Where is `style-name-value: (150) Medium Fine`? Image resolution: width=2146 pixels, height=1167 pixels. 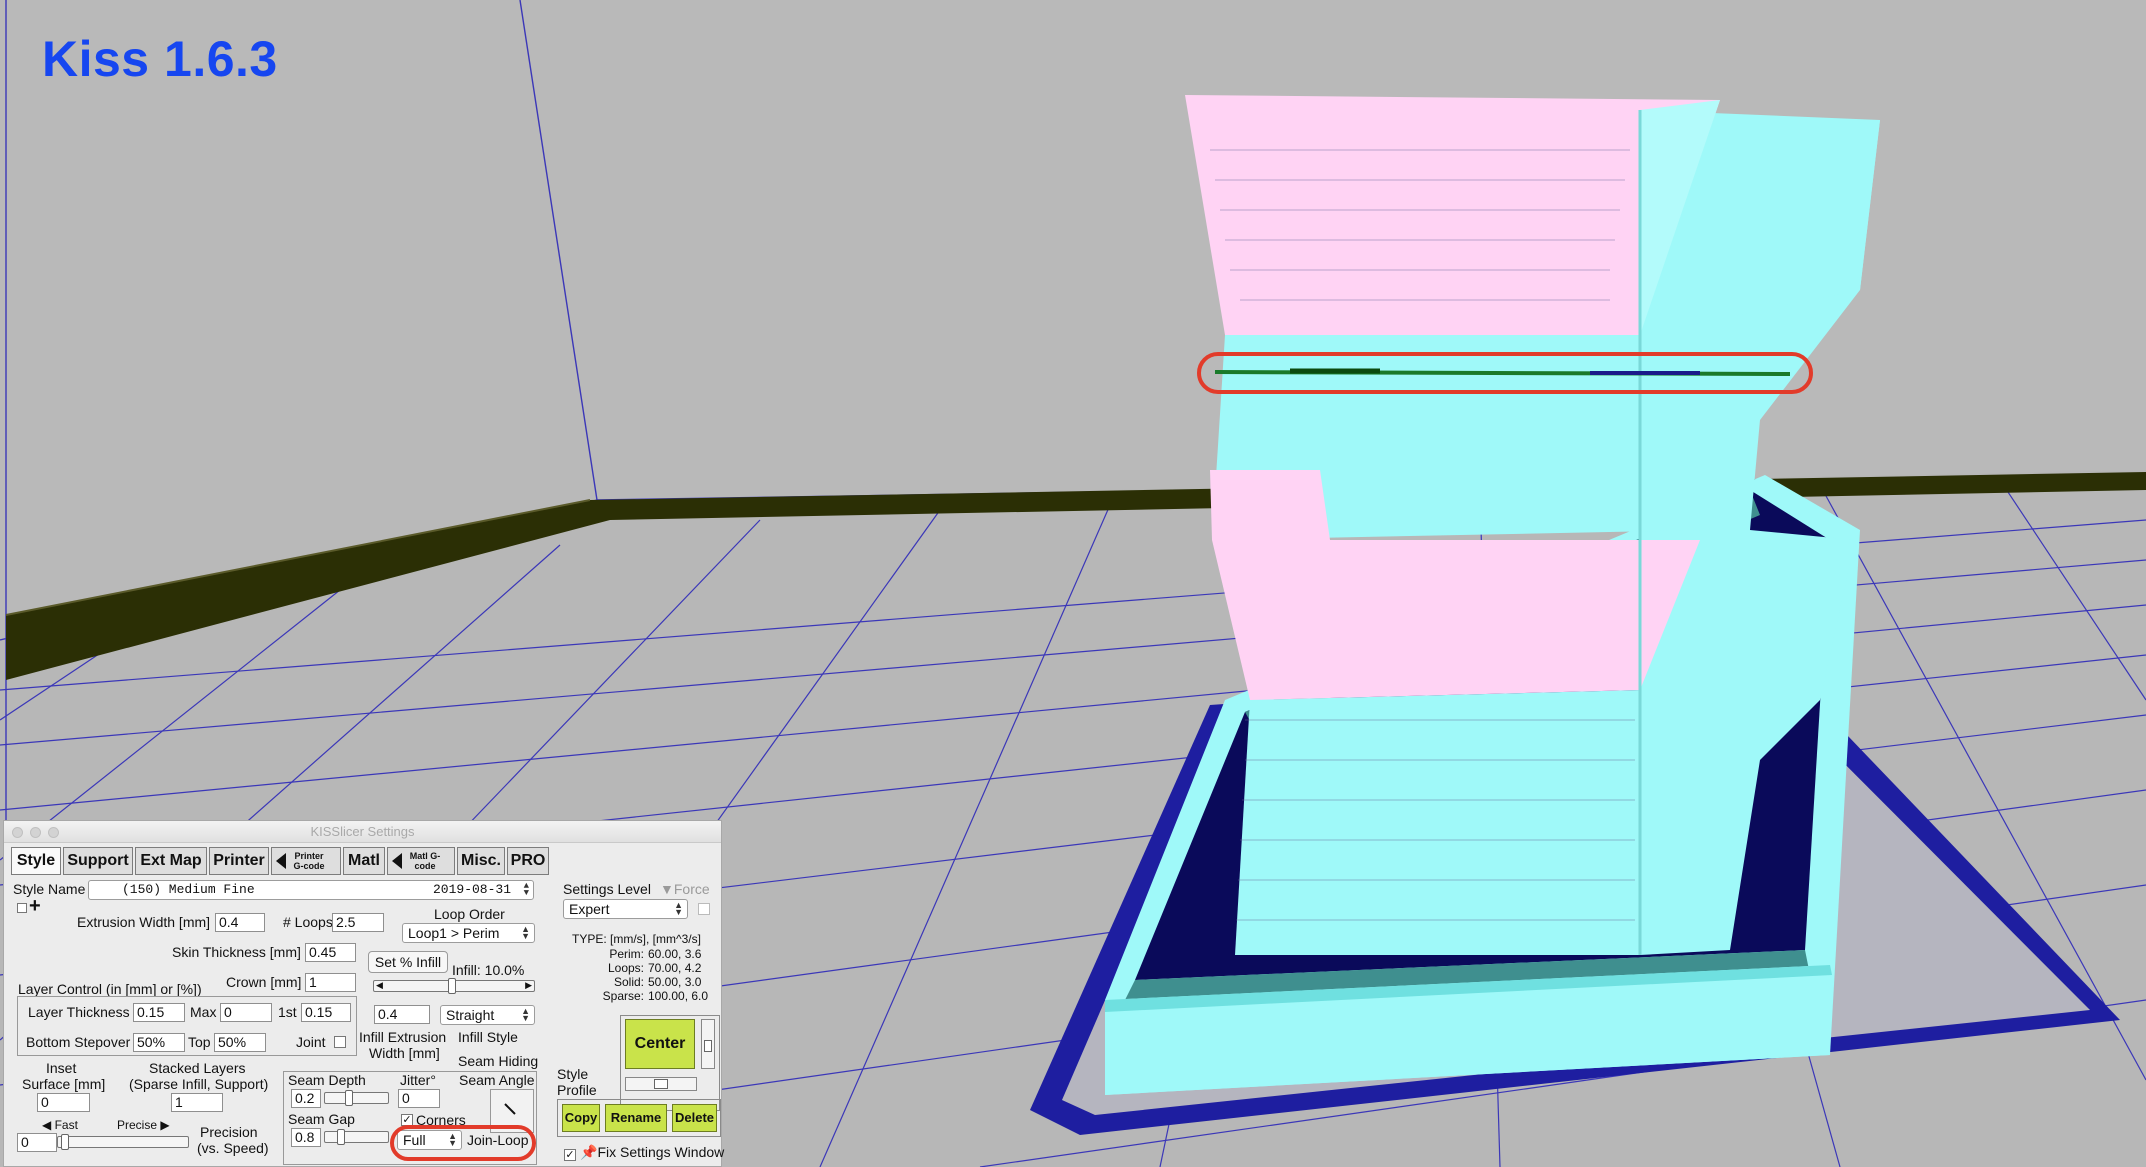 style-name-value: (150) Medium Fine is located at coordinates (188, 889).